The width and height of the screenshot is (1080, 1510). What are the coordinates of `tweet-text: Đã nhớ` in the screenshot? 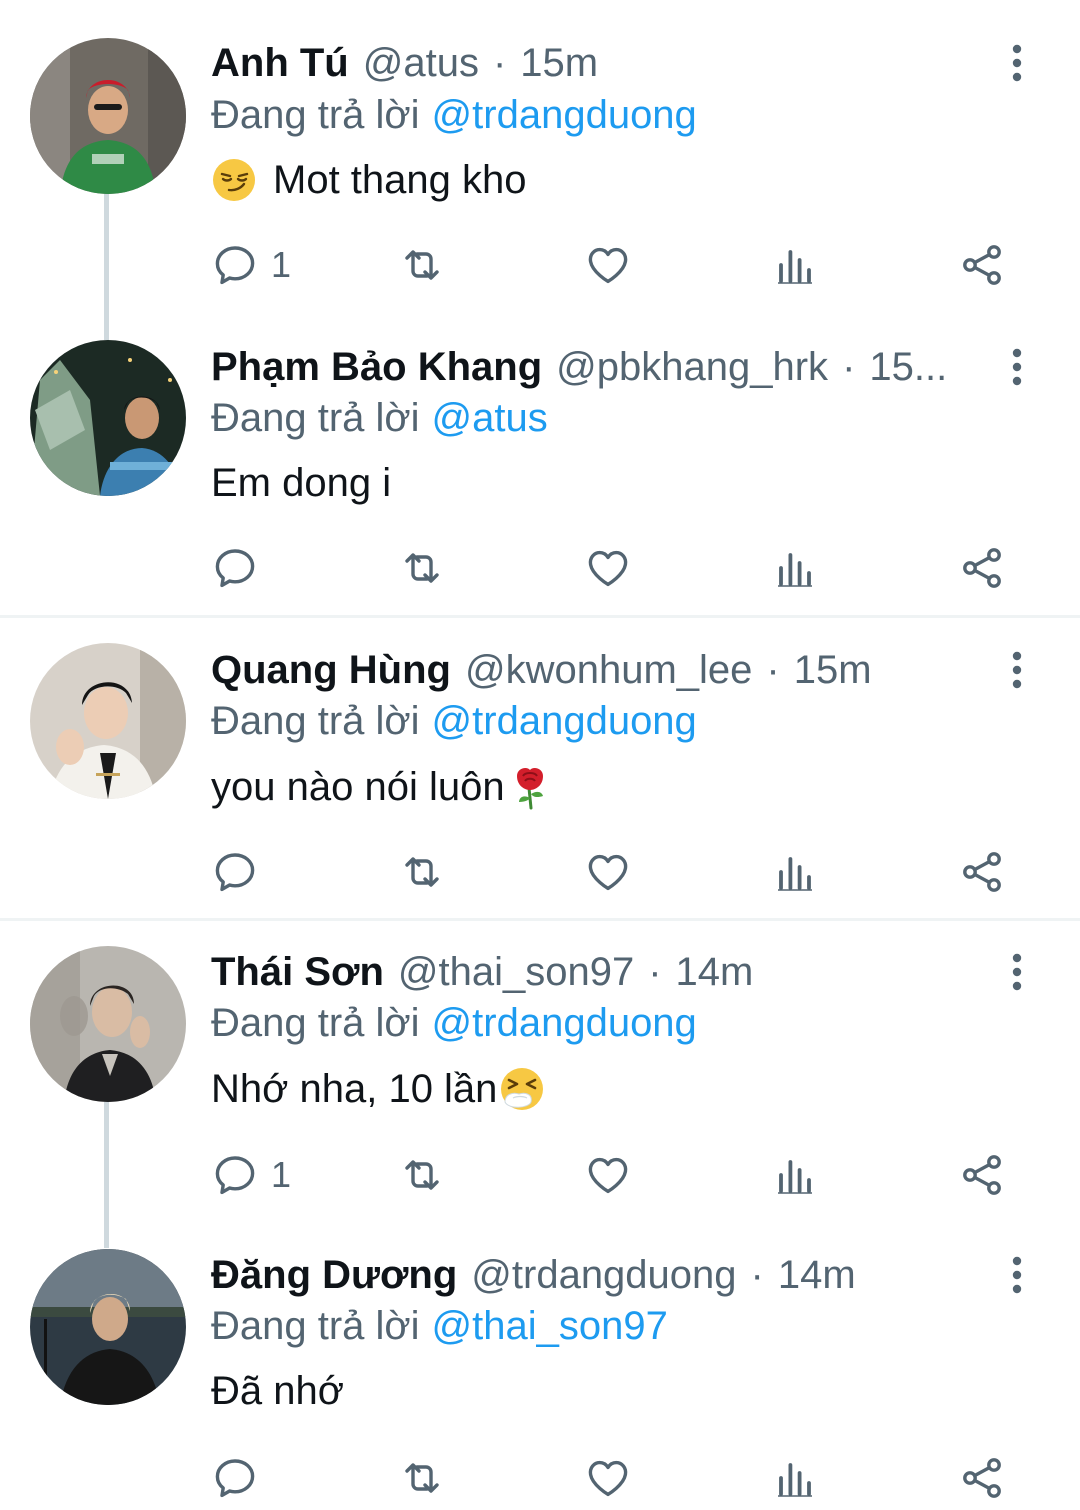 It's located at (277, 1391).